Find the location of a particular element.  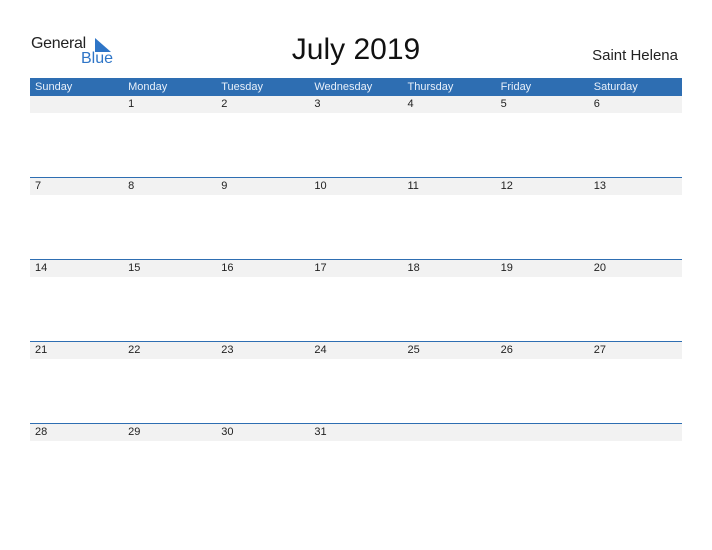

weekday-thursday: Thursday is located at coordinates (430, 87).